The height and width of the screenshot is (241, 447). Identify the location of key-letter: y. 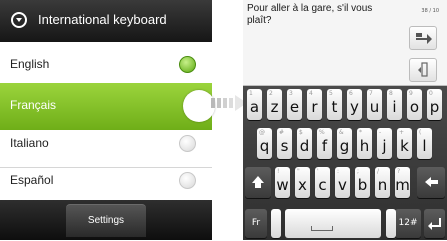
(354, 107).